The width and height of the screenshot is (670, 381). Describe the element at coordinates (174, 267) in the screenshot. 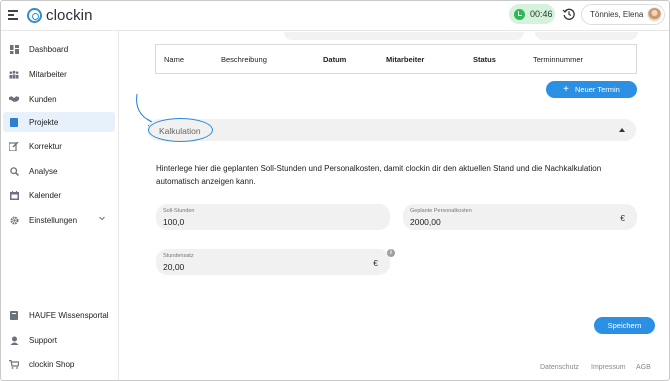

I see `stundensatz-value: 20,00` at that location.